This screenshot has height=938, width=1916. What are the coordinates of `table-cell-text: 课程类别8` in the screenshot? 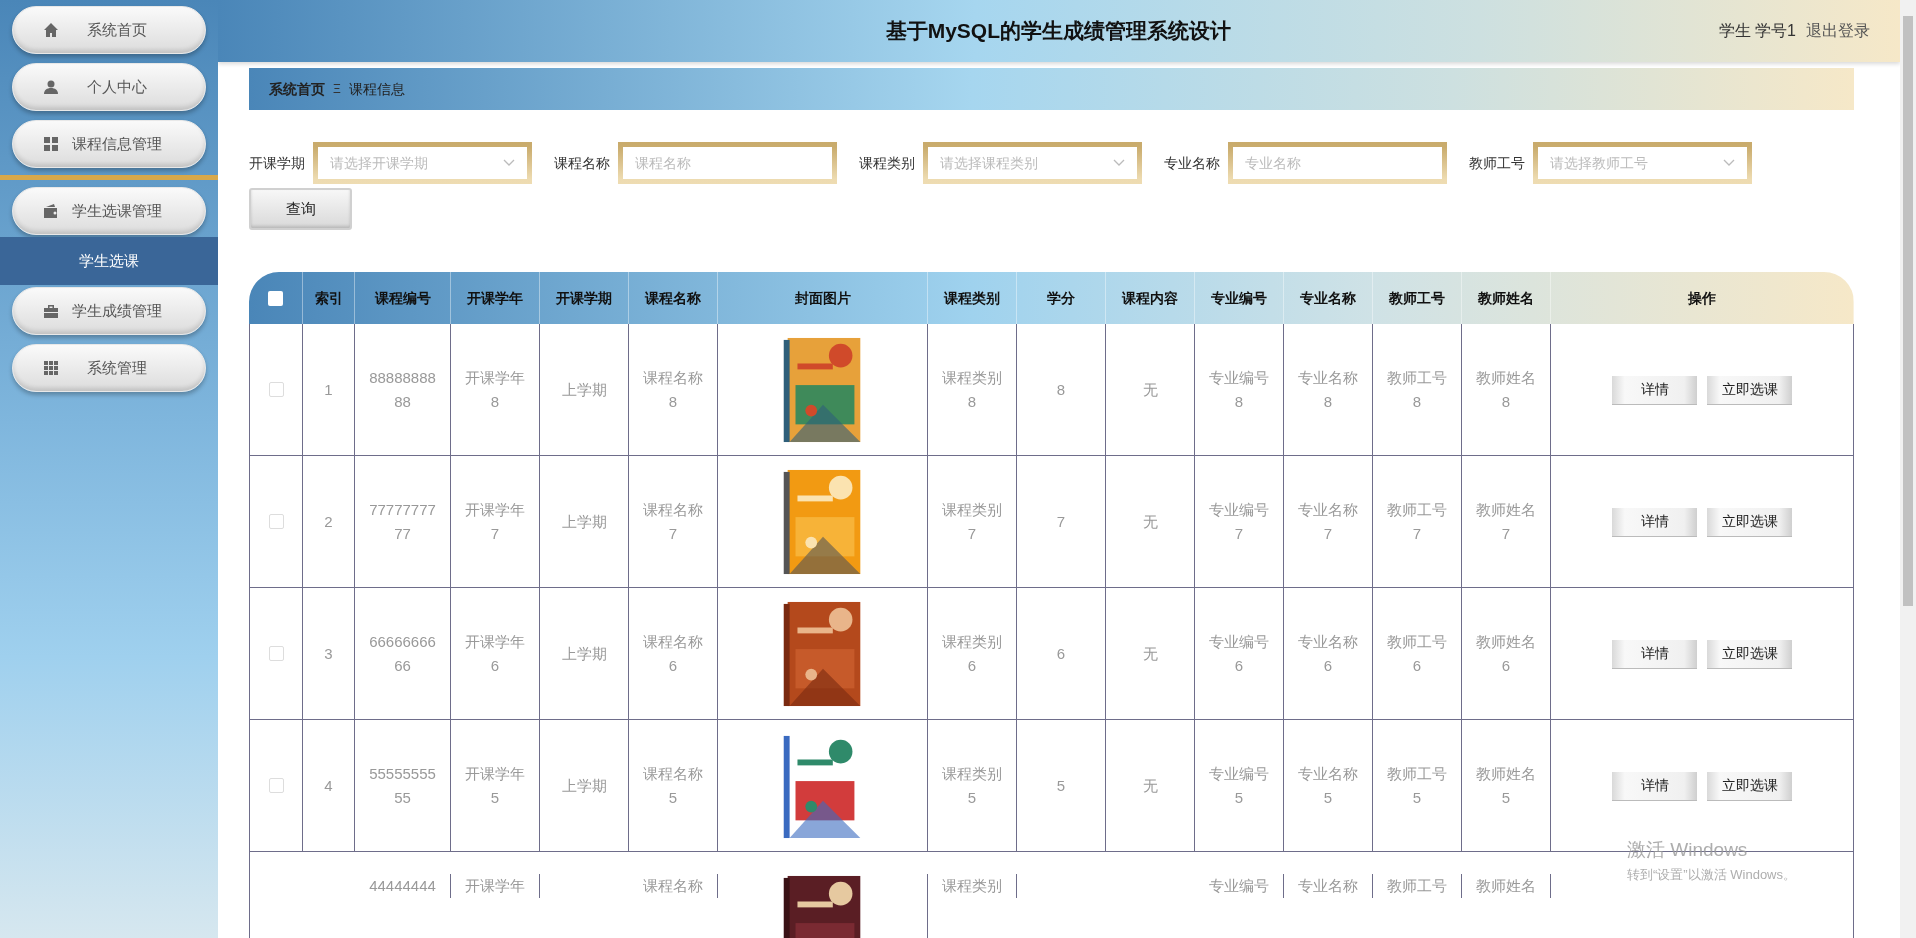 It's located at (972, 389).